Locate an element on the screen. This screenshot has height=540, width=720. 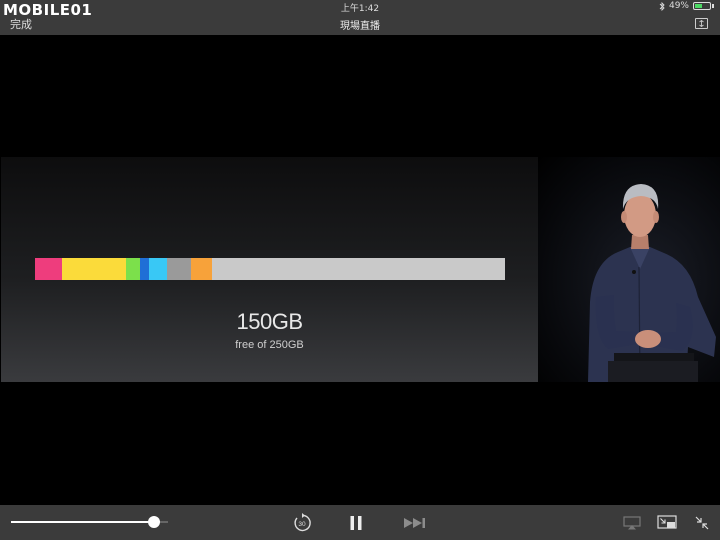
status-right: 49% is located at coordinates (686, 6).